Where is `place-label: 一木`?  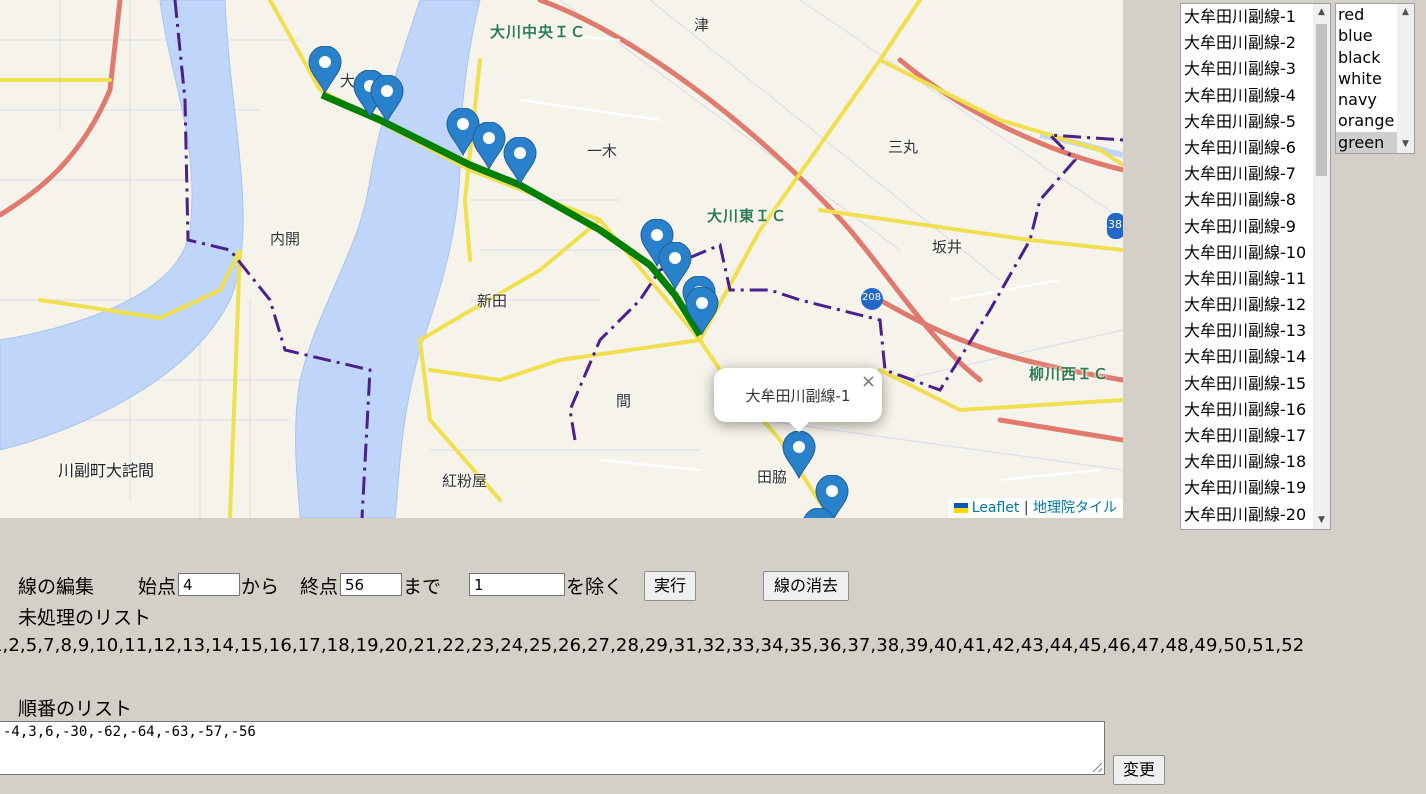 place-label: 一木 is located at coordinates (602, 151).